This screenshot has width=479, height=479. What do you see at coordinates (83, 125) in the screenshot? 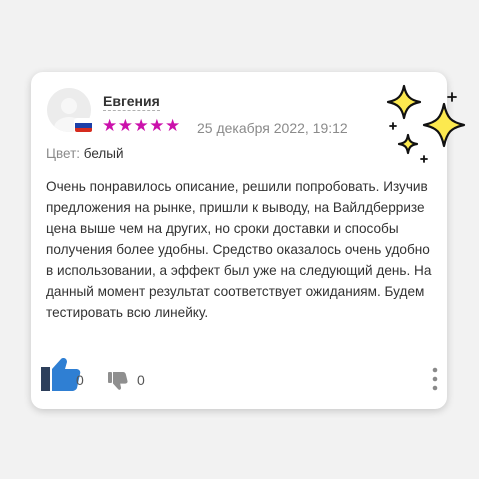
I see `russia-flag-icon` at bounding box center [83, 125].